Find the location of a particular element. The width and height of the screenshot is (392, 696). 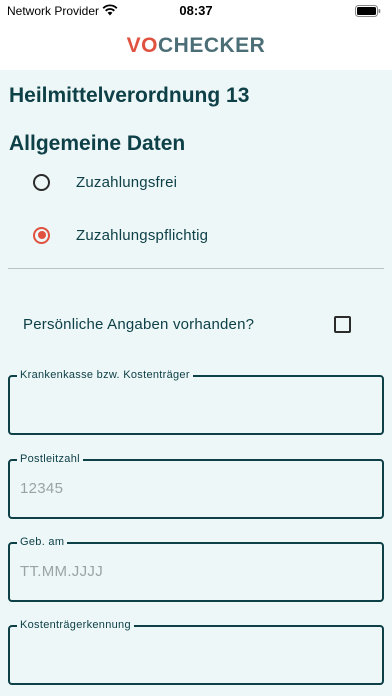

birthdate-field-placeholder: TT.MM.JJJJ is located at coordinates (61, 571).